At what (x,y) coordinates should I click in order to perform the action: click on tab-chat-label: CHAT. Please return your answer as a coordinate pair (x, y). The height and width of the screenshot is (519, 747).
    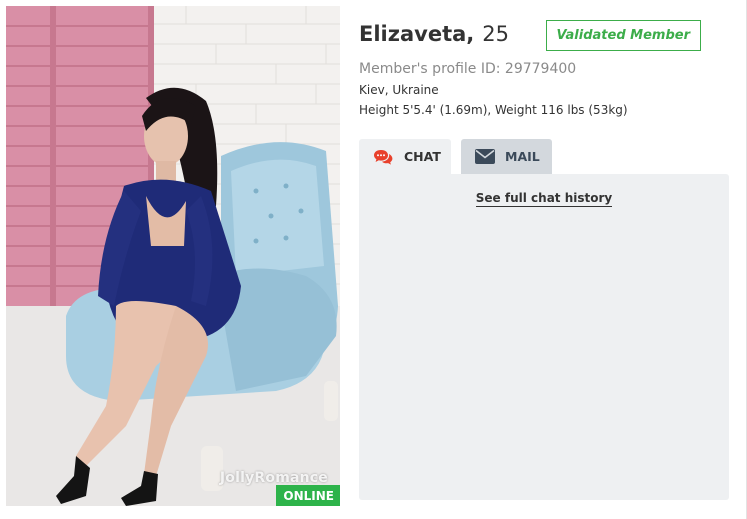
    Looking at the image, I should click on (422, 156).